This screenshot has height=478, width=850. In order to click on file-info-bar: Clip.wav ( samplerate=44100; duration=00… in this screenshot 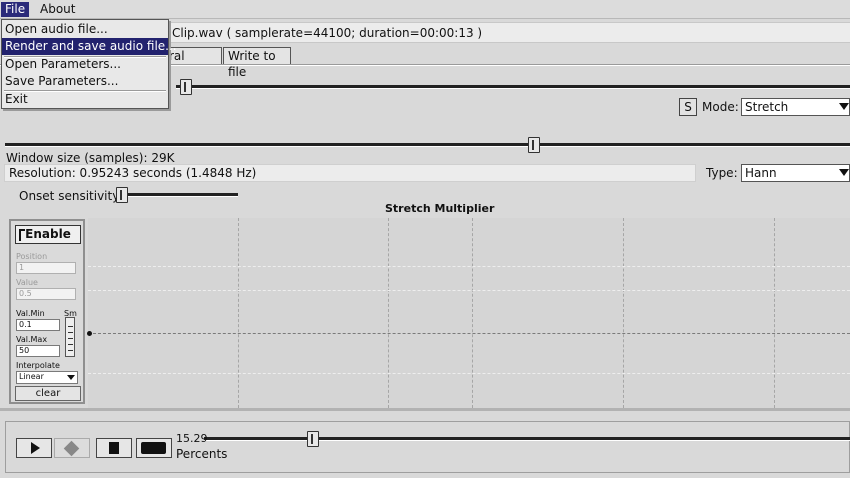, I will do `click(509, 32)`.